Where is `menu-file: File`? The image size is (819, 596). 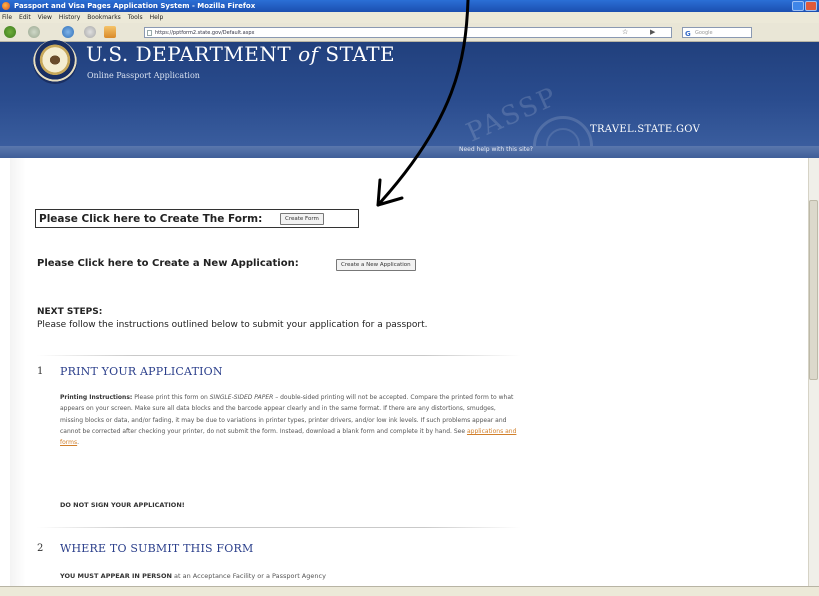
menu-file: File is located at coordinates (7, 17).